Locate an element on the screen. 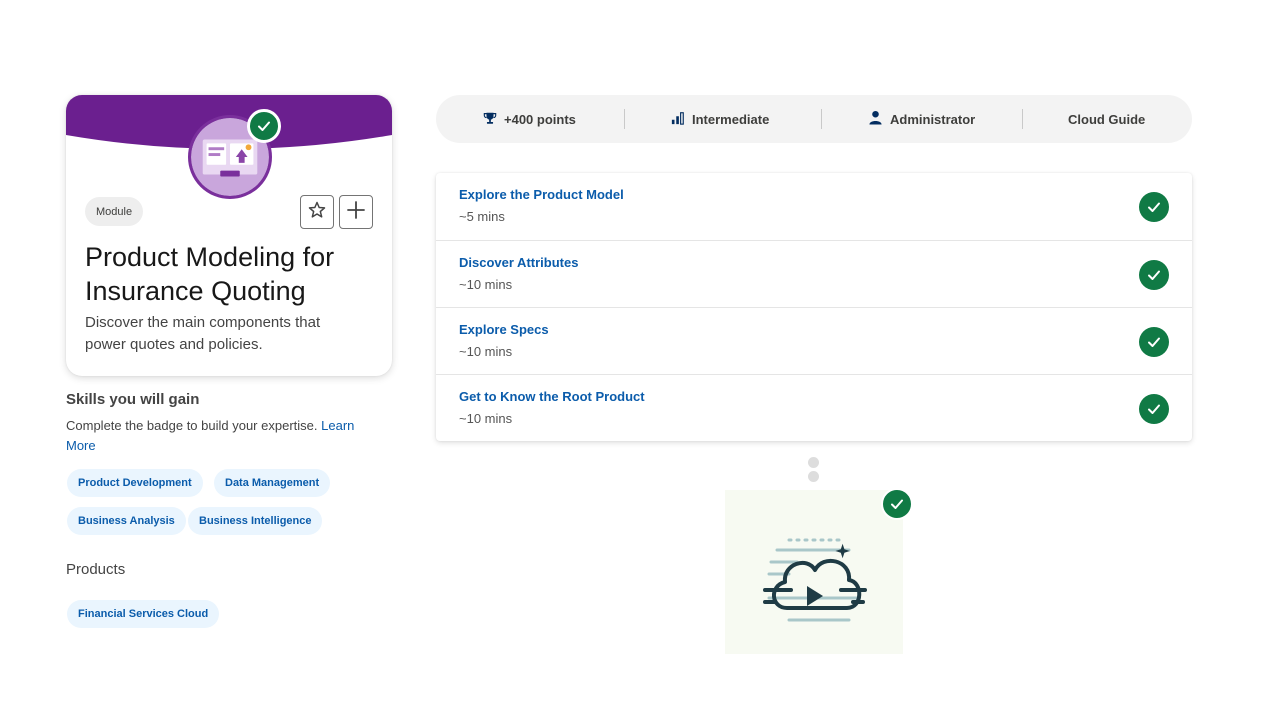 Image resolution: width=1280 pixels, height=720 pixels. cloud-video-badge-image is located at coordinates (814, 572).